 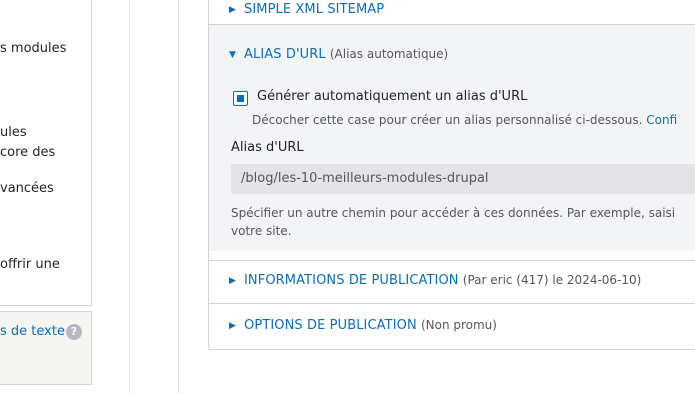 What do you see at coordinates (285, 54) in the screenshot?
I see `accordion-title: ALIAS D'URL` at bounding box center [285, 54].